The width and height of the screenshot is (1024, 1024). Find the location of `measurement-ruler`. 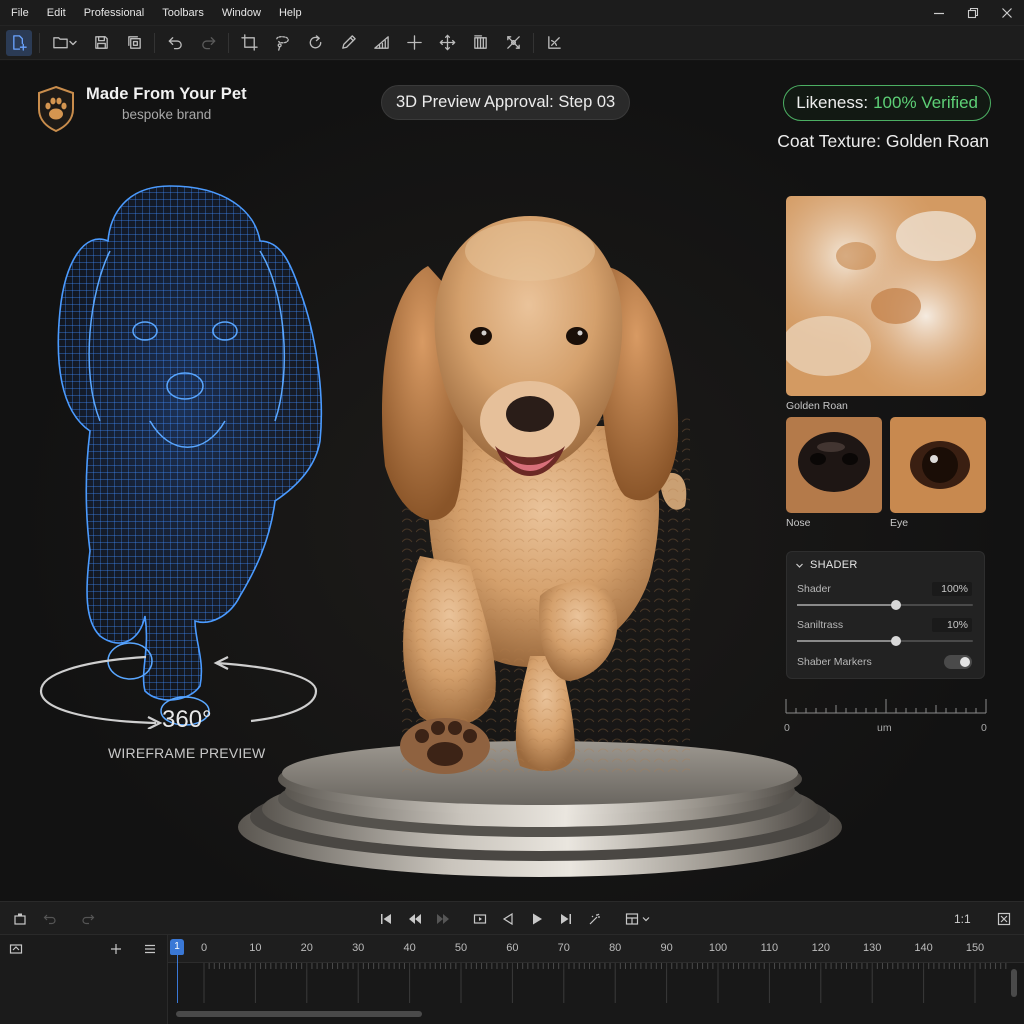

measurement-ruler is located at coordinates (886, 706).